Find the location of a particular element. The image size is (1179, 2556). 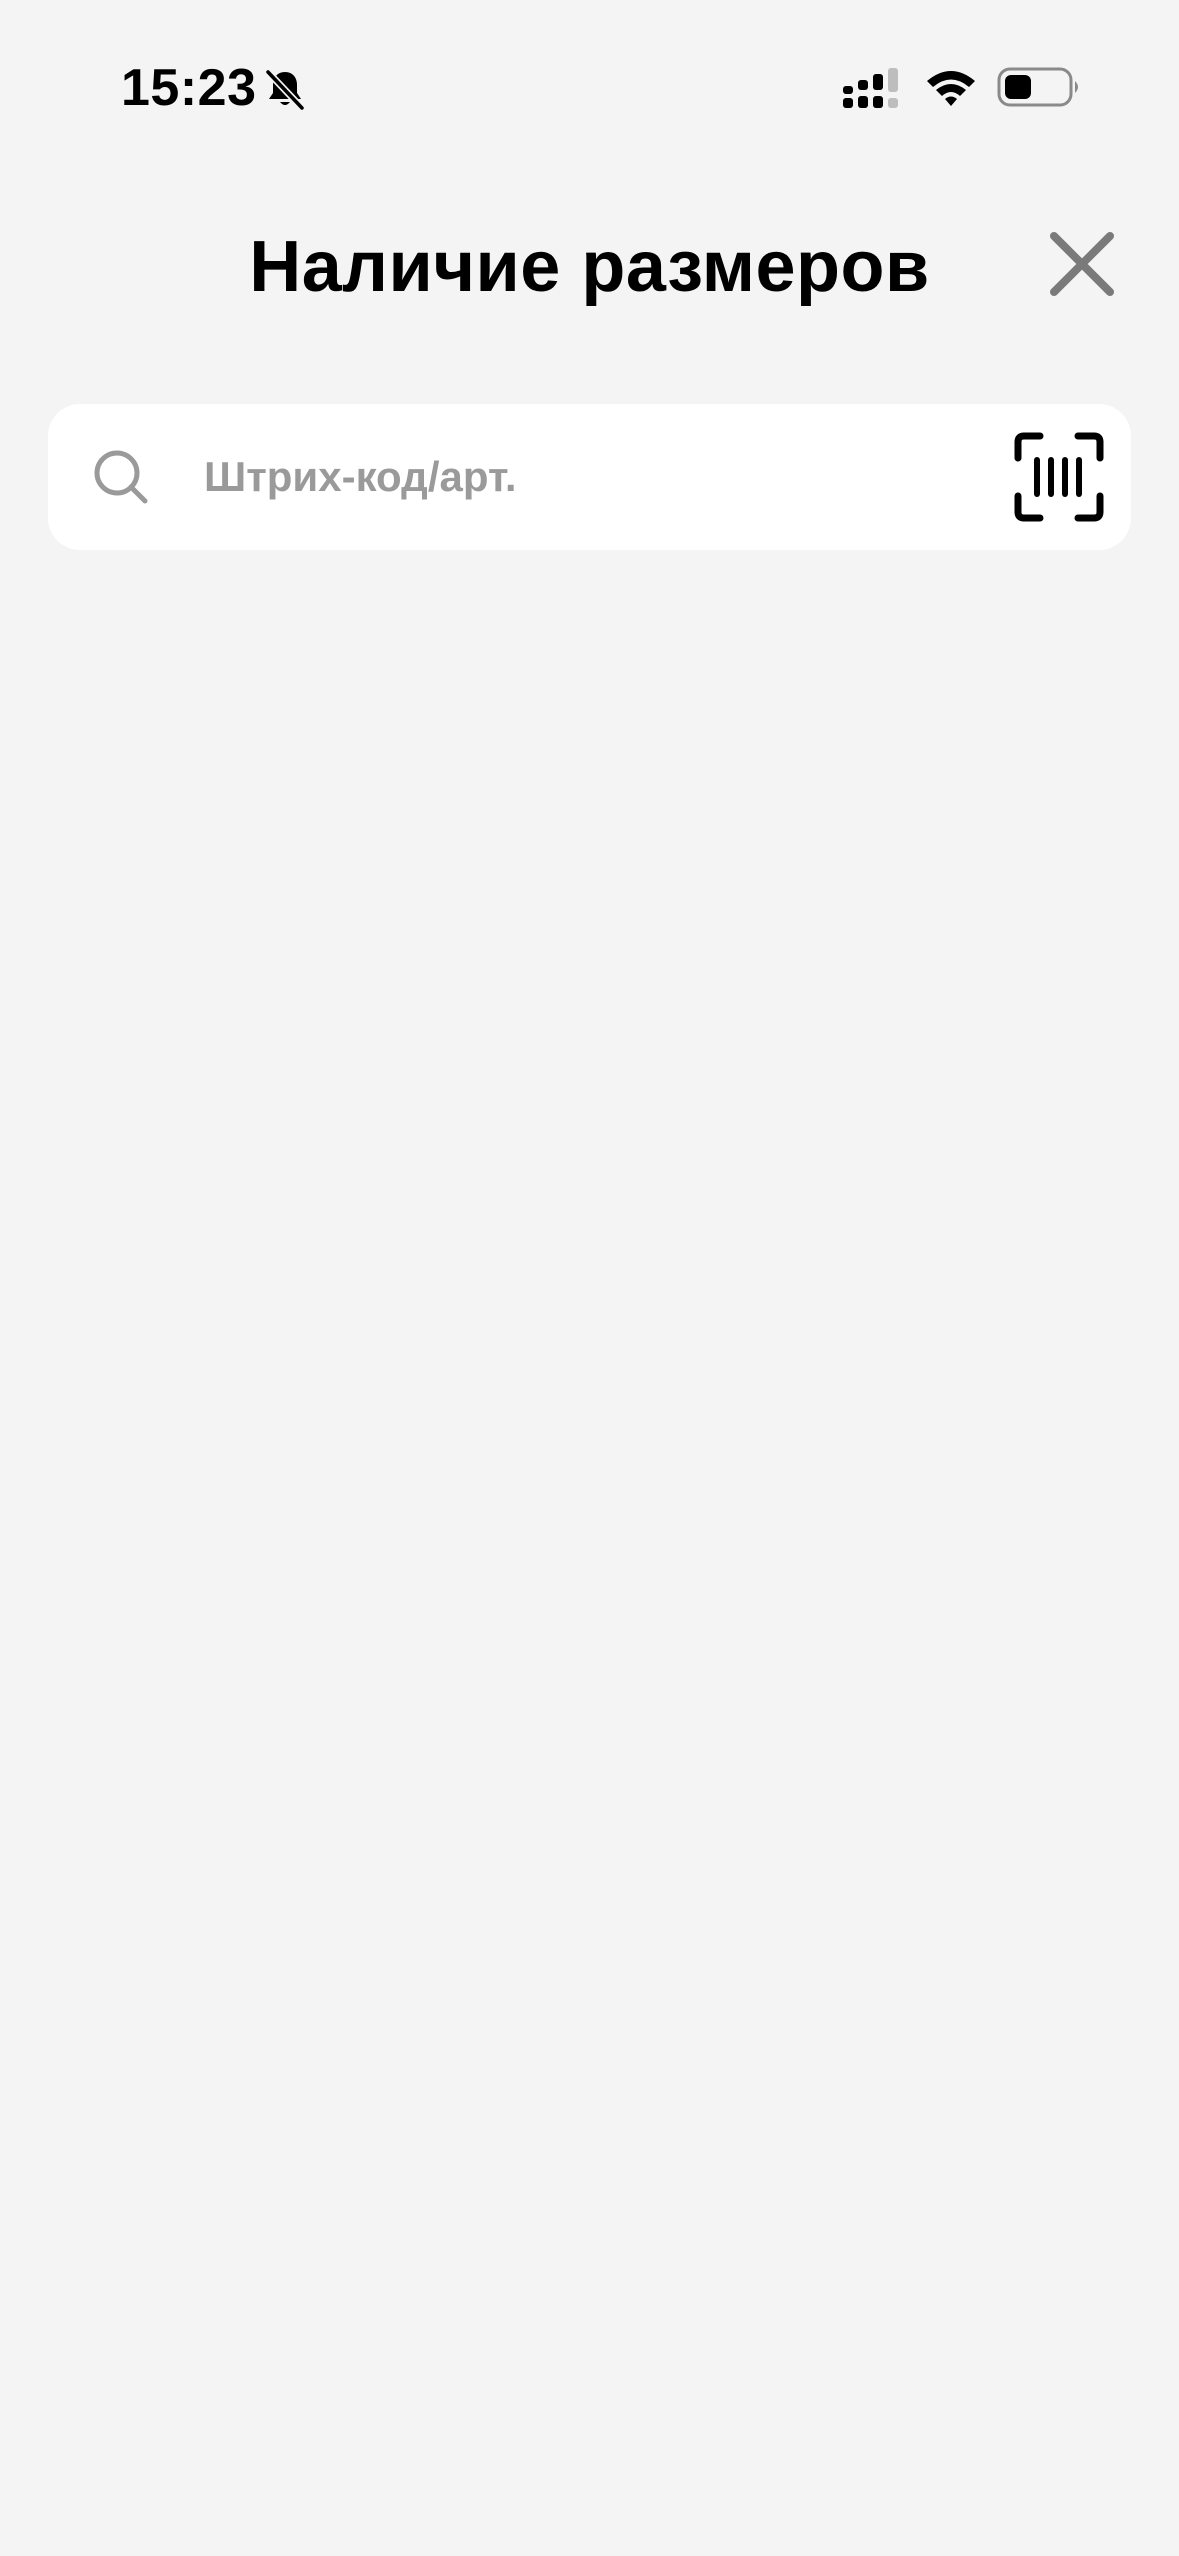

search-icon is located at coordinates (121, 477).